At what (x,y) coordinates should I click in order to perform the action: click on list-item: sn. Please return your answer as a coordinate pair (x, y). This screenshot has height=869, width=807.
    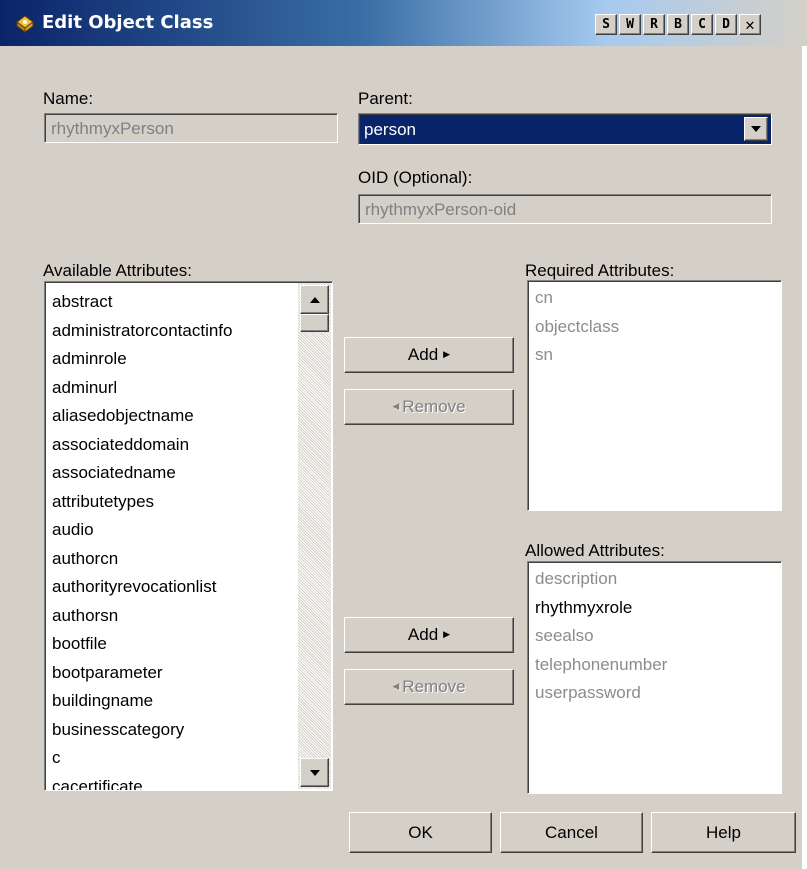
    Looking at the image, I should click on (654, 355).